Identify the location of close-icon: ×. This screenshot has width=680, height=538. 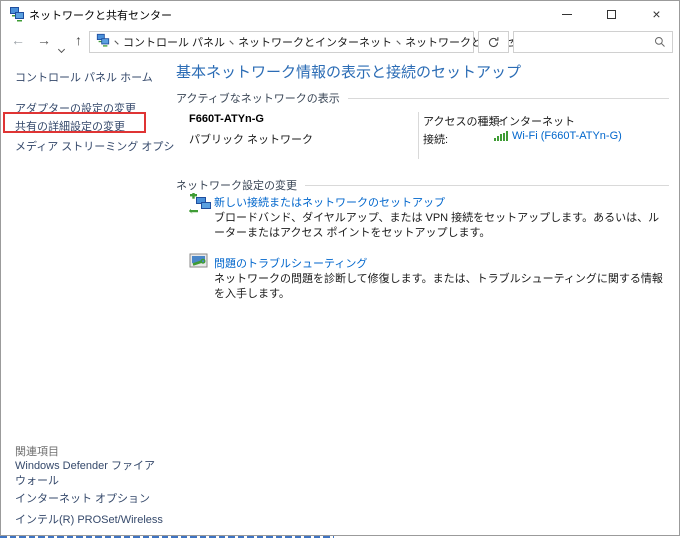
(656, 14).